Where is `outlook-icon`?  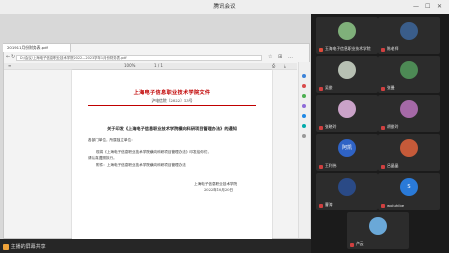
outlook-icon is located at coordinates (304, 126).